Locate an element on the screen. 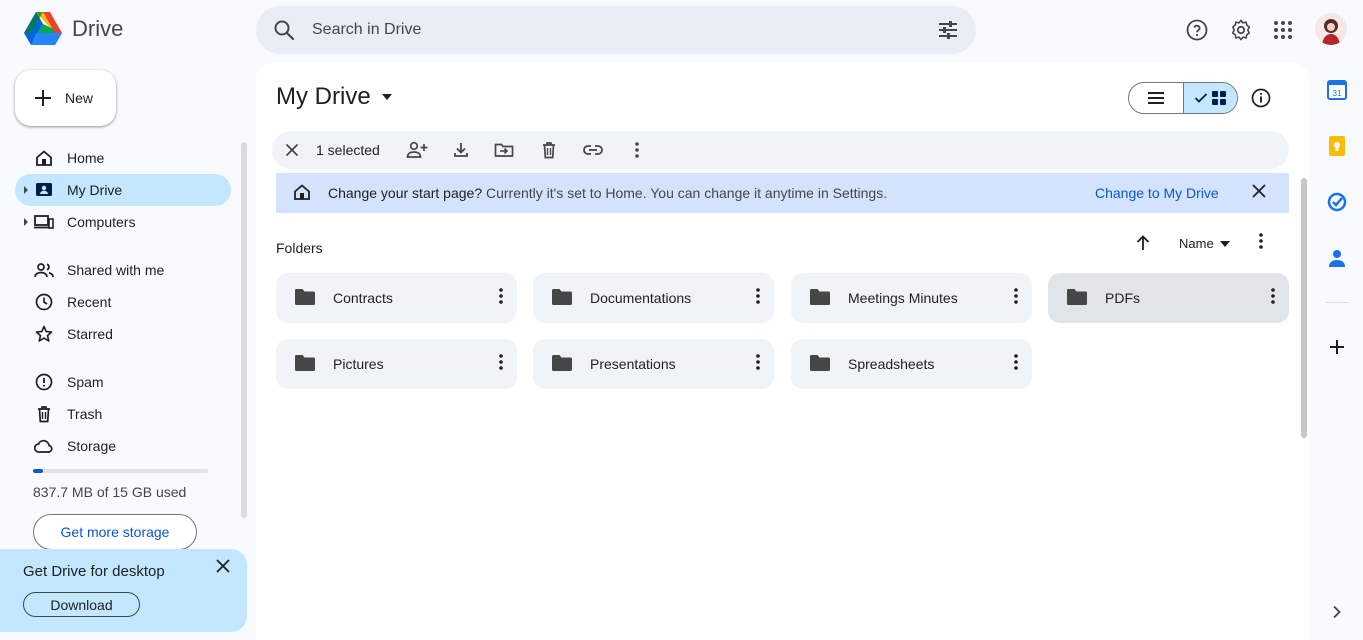  folder-name: Pictures is located at coordinates (358, 364).